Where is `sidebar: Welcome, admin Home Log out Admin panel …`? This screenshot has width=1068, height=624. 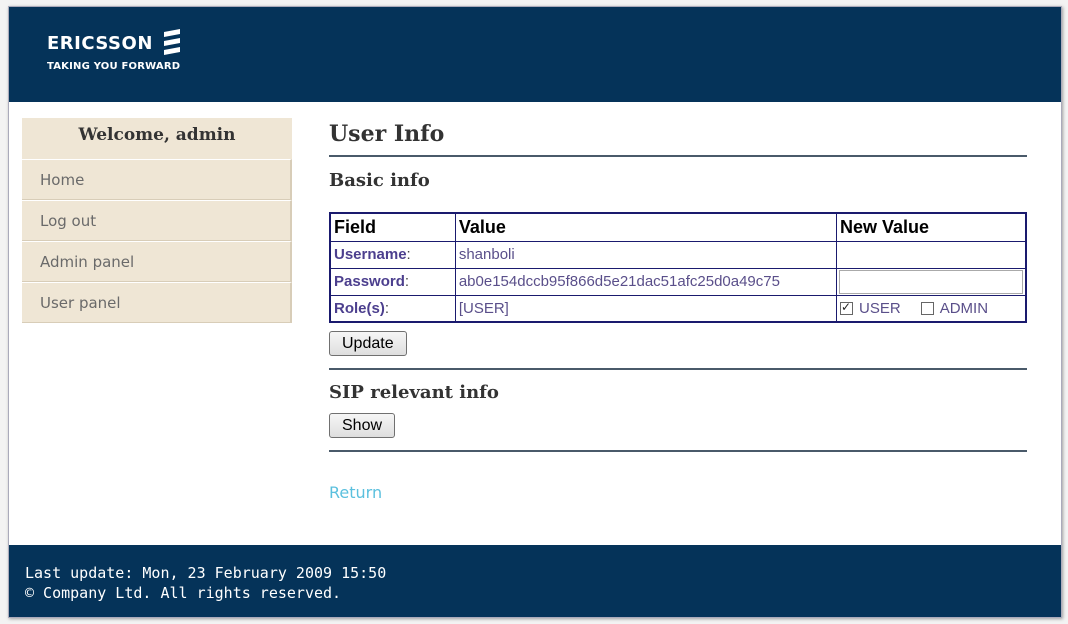
sidebar: Welcome, admin Home Log out Admin panel … is located at coordinates (157, 220).